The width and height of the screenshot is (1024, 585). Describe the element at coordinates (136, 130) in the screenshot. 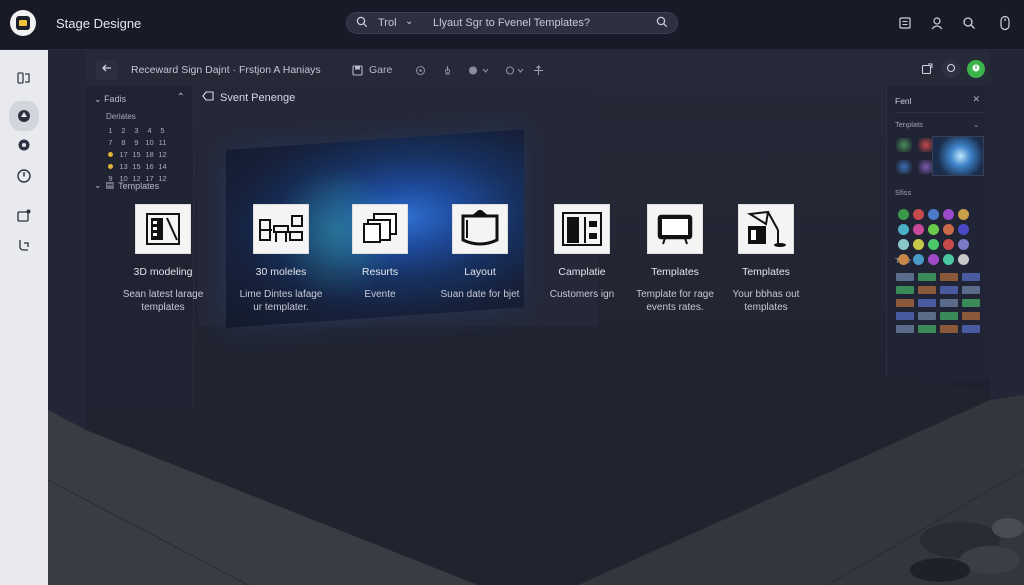

I see `calendar-day: 3` at that location.